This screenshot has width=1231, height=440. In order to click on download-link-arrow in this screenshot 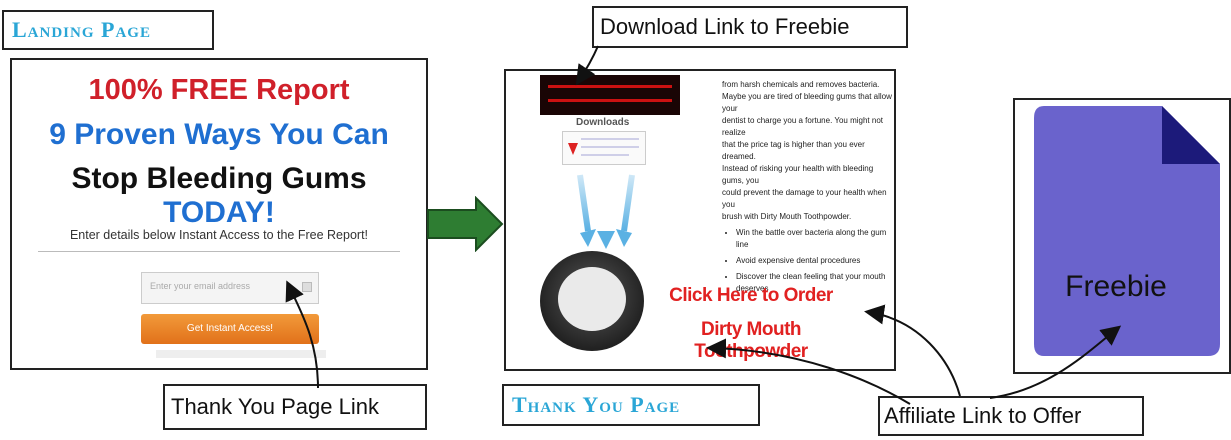, I will do `click(587, 65)`.